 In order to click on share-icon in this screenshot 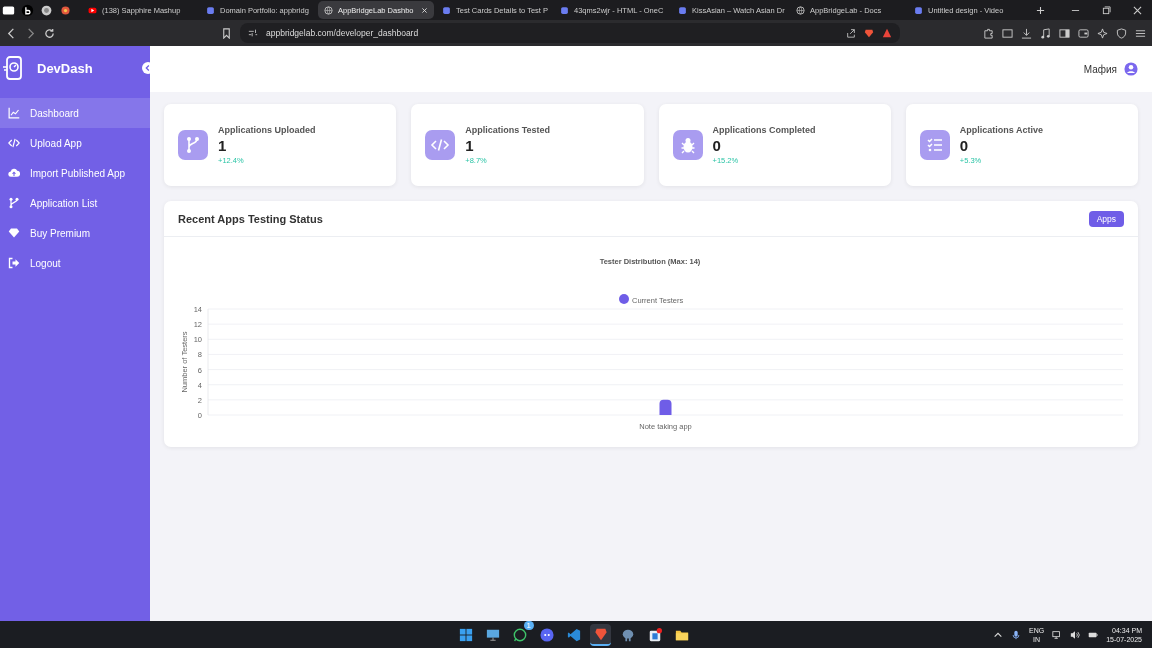, I will do `click(851, 33)`.